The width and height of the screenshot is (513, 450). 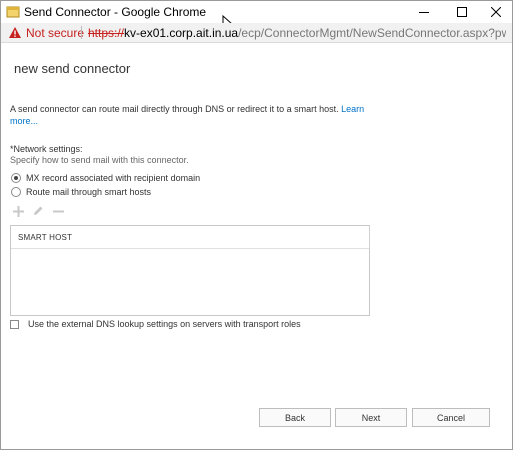 I want to click on smart-host-toolbar, so click(x=41, y=211).